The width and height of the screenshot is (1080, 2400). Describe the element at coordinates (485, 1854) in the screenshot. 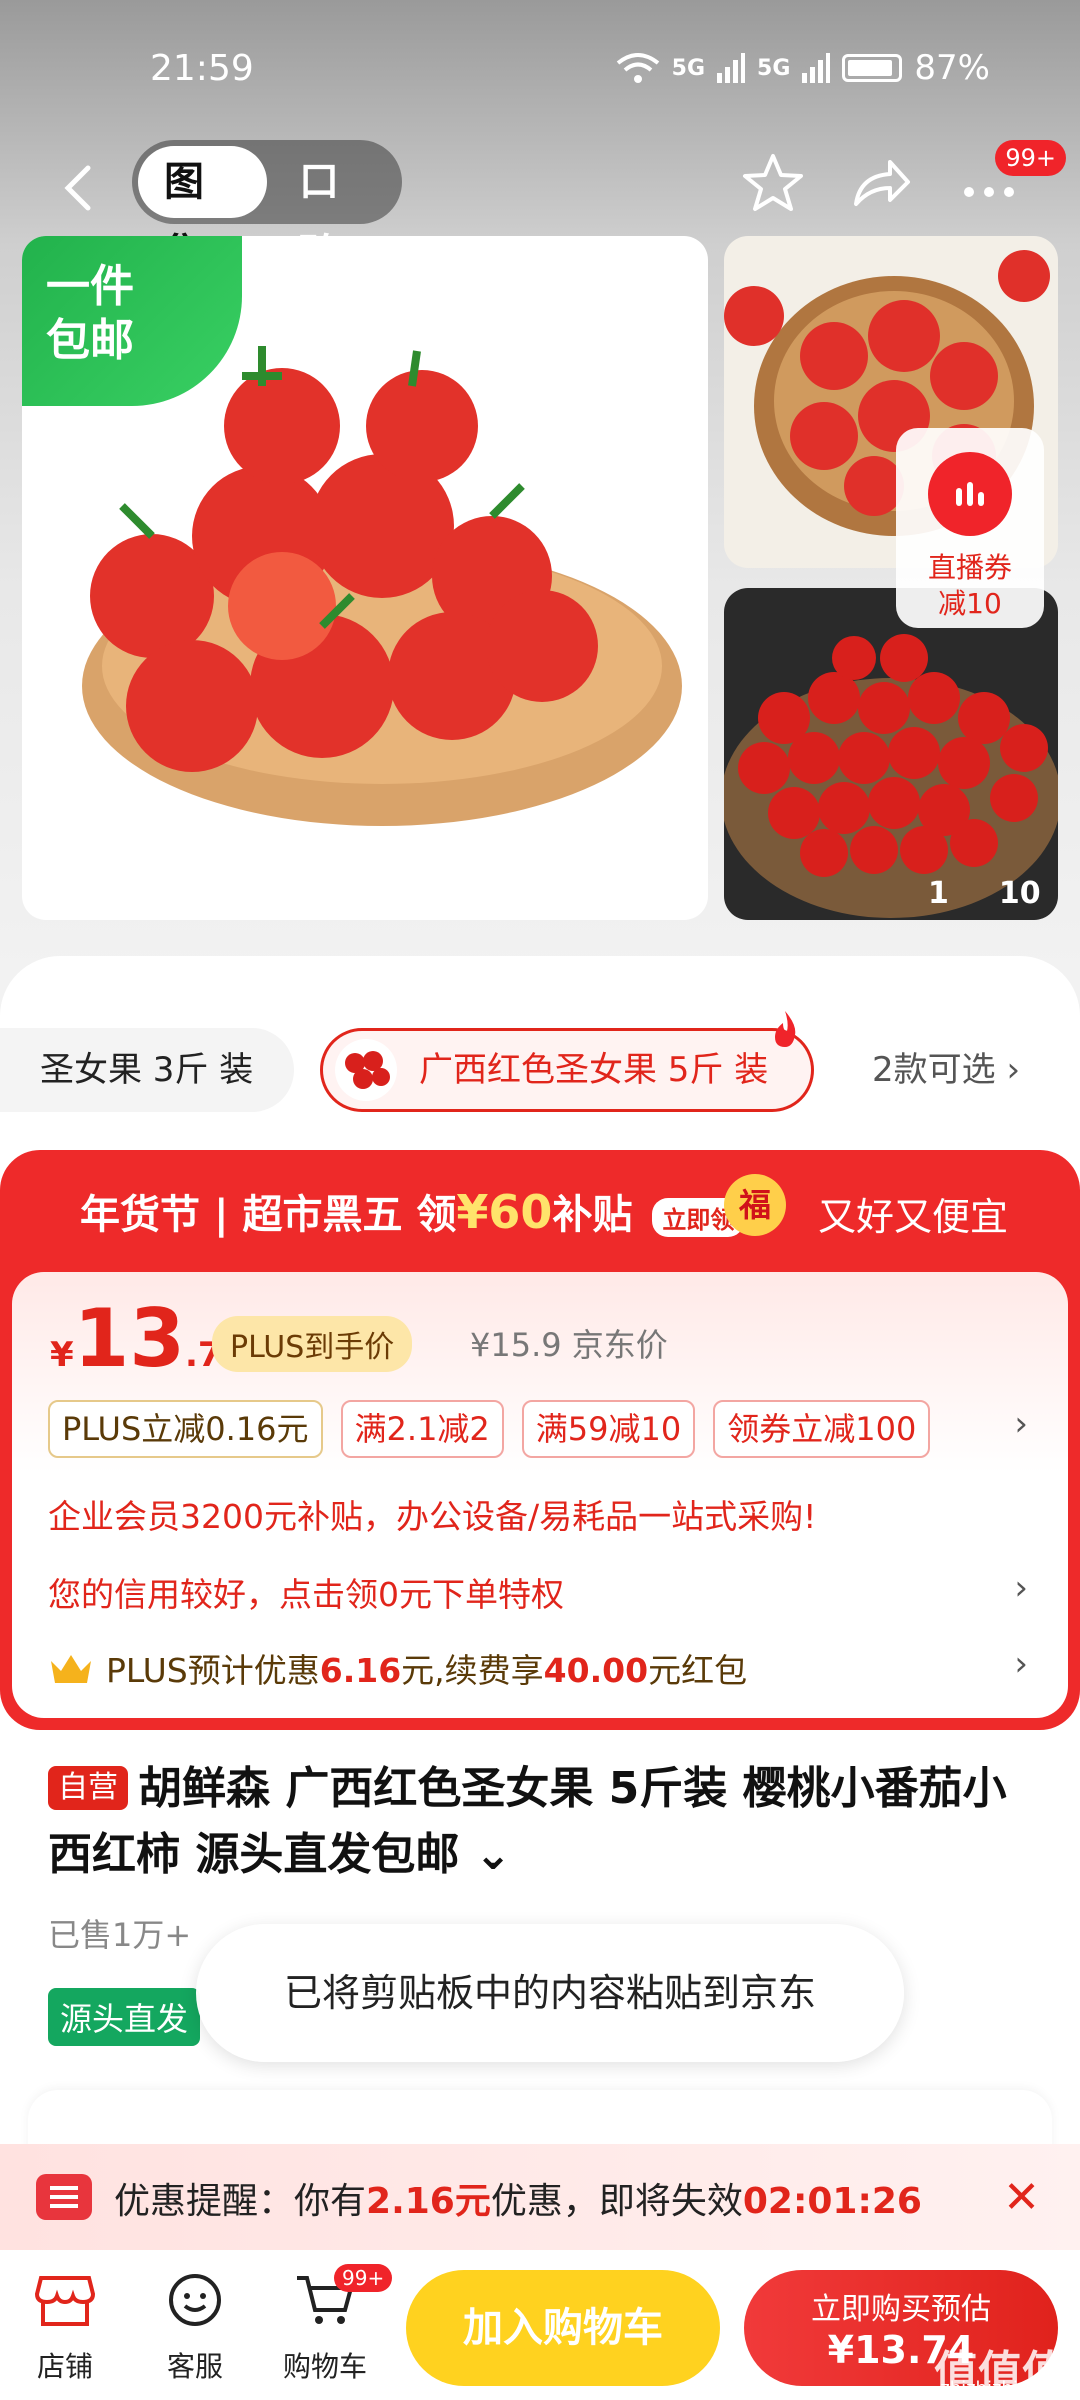

I see `chevron-down-icon: ⌄` at that location.